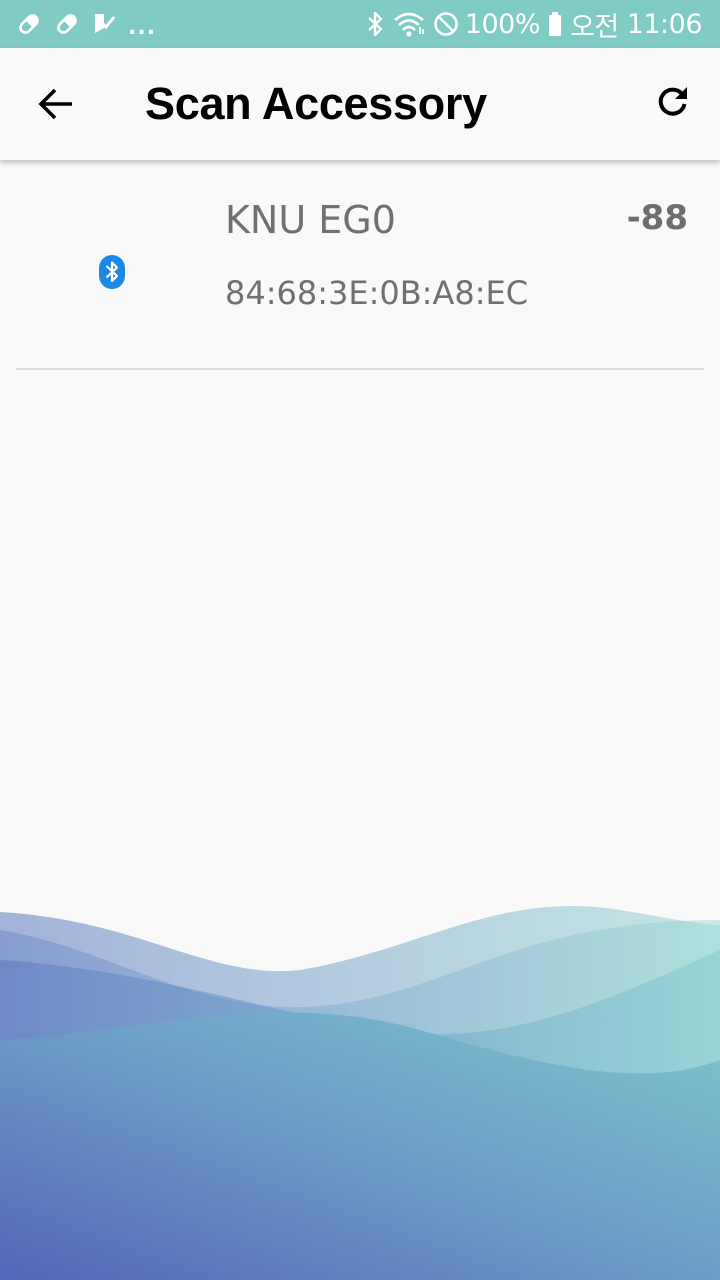 The image size is (720, 1280). Describe the element at coordinates (310, 220) in the screenshot. I see `device-name: KNU EG0` at that location.